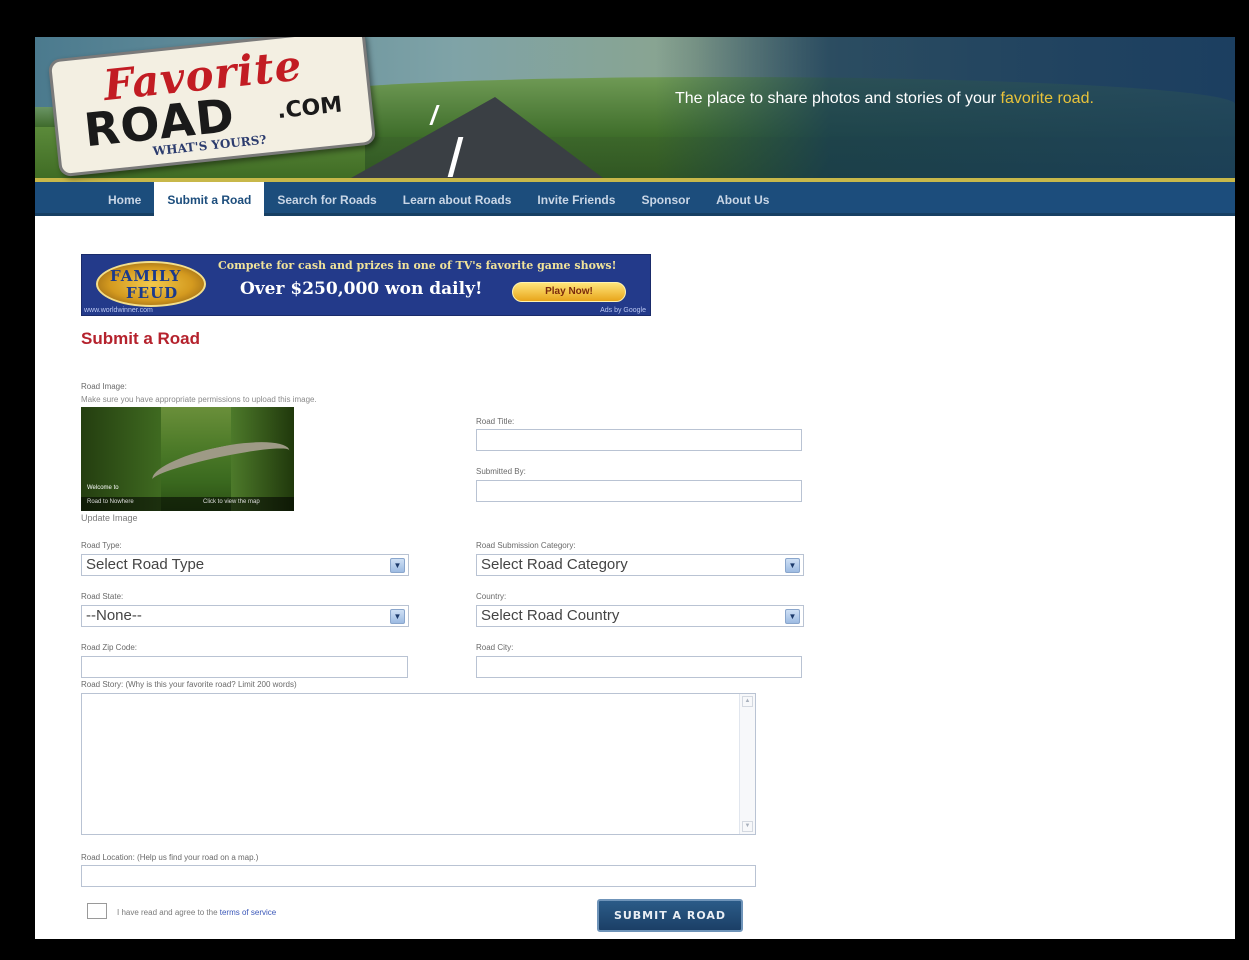 This screenshot has height=960, width=1249. I want to click on road-state-select: --None-- ▼, so click(245, 616).